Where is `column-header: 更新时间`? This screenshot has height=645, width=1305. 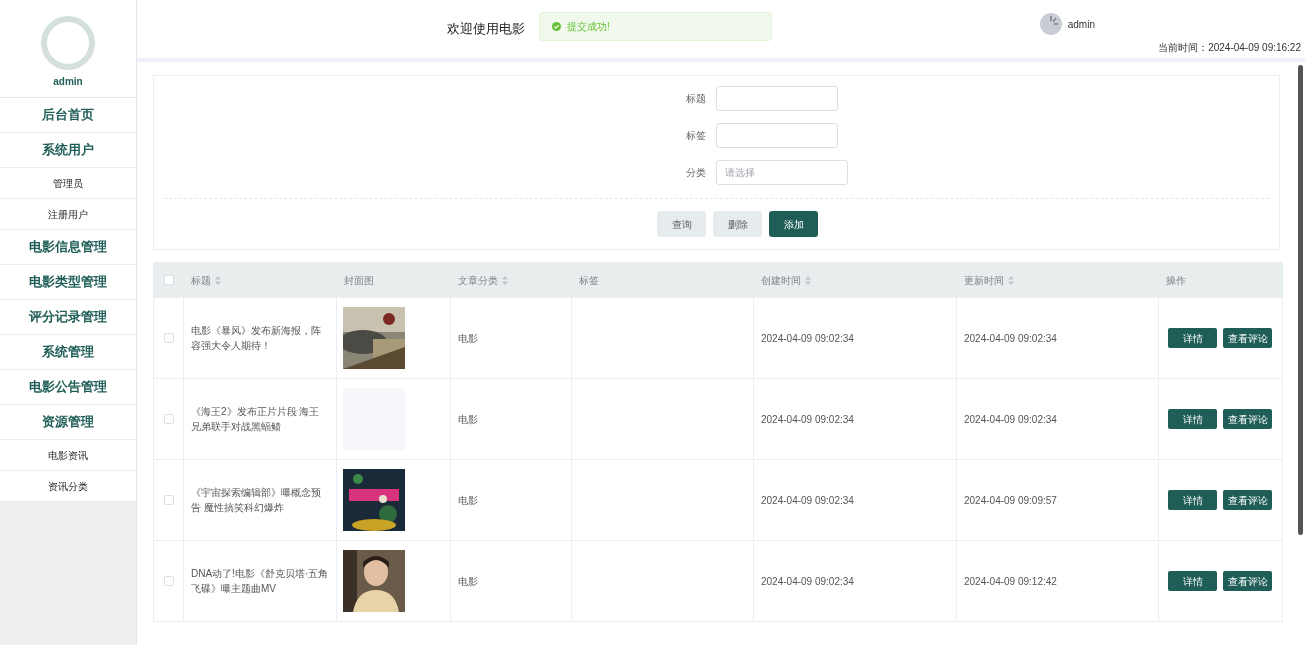 column-header: 更新时间 is located at coordinates (984, 280).